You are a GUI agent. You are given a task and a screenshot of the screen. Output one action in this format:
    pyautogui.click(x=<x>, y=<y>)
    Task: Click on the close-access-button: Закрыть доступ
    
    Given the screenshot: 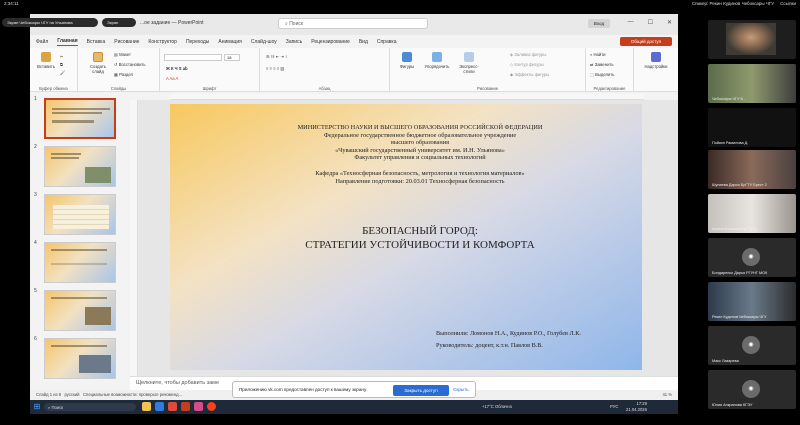 What is the action you would take?
    pyautogui.click(x=421, y=390)
    